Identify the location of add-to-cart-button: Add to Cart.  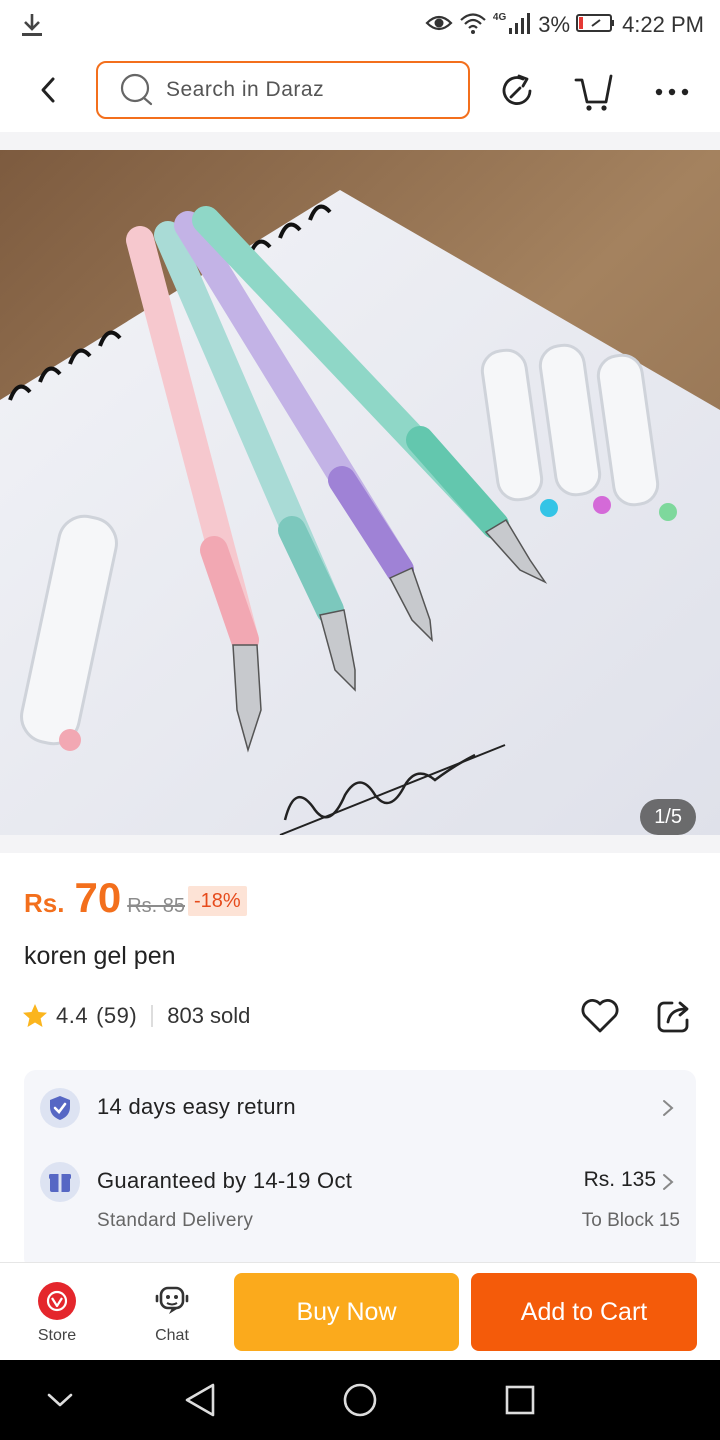
(584, 1312).